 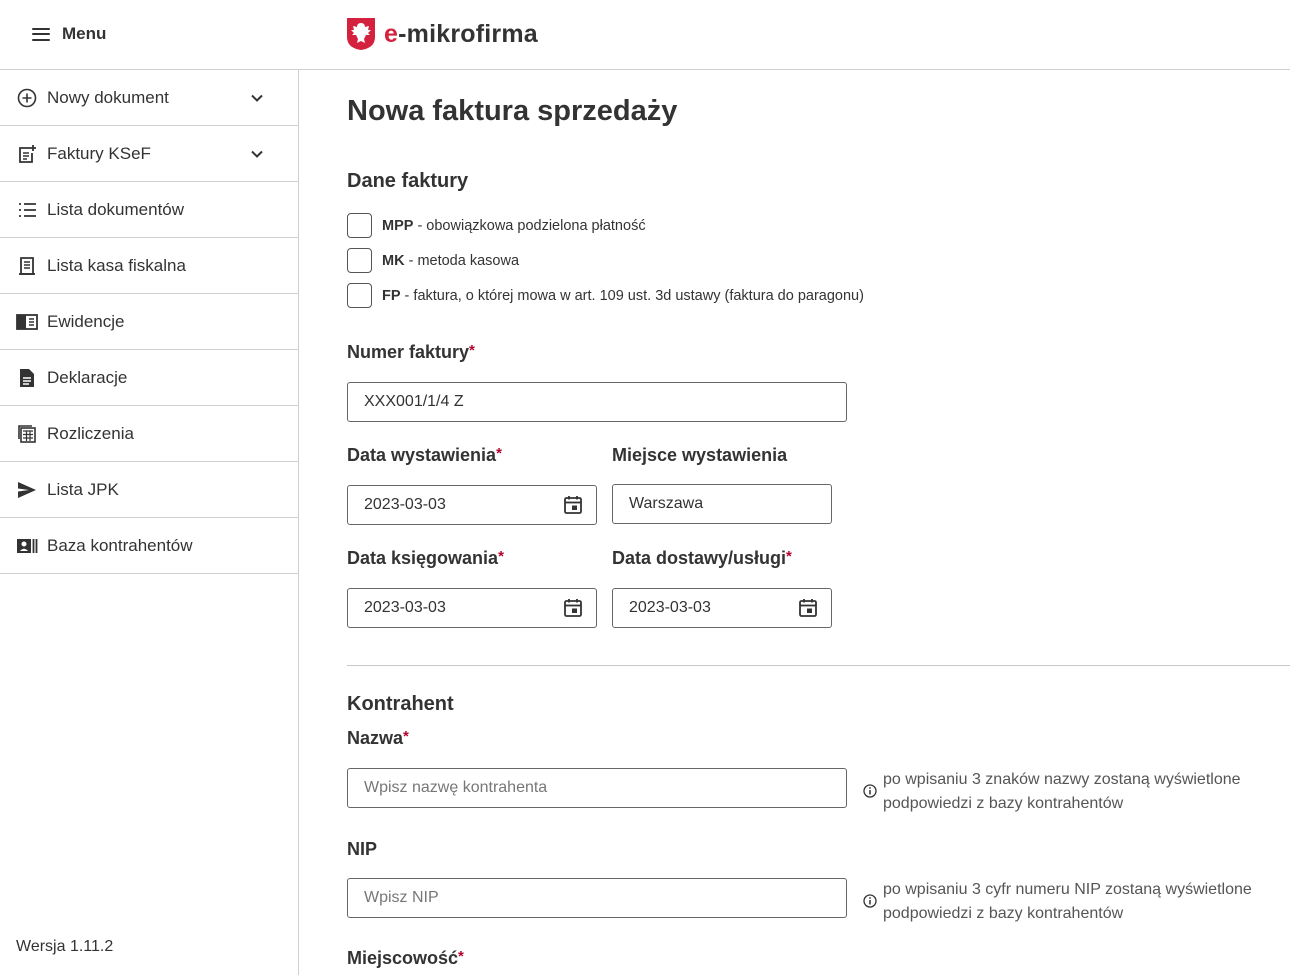 What do you see at coordinates (27, 378) in the screenshot?
I see `file-icon` at bounding box center [27, 378].